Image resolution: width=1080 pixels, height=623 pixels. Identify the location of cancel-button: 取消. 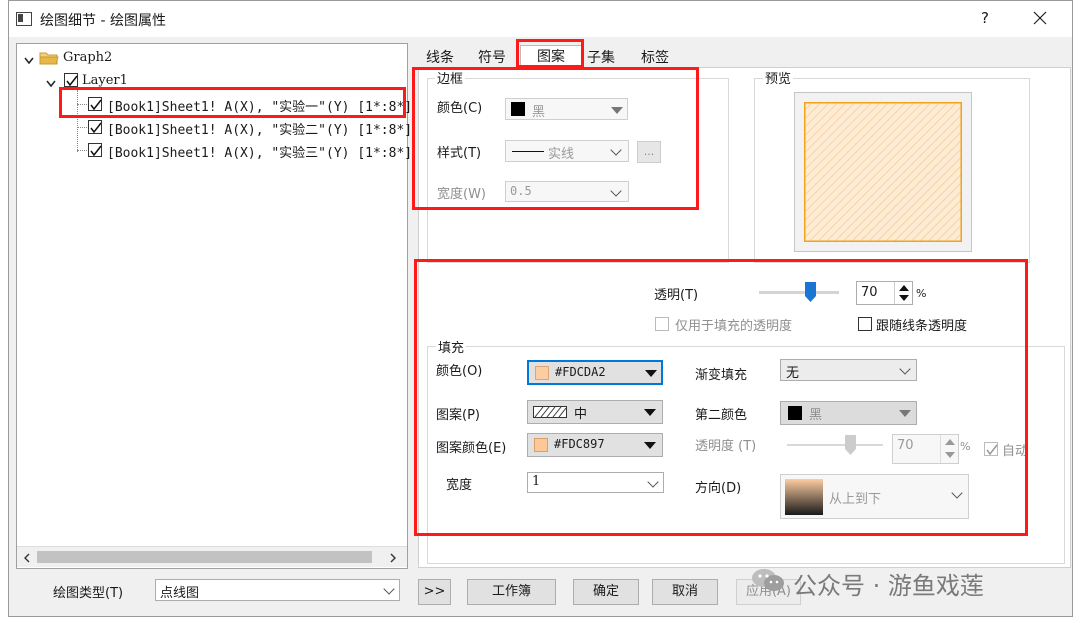
(685, 592).